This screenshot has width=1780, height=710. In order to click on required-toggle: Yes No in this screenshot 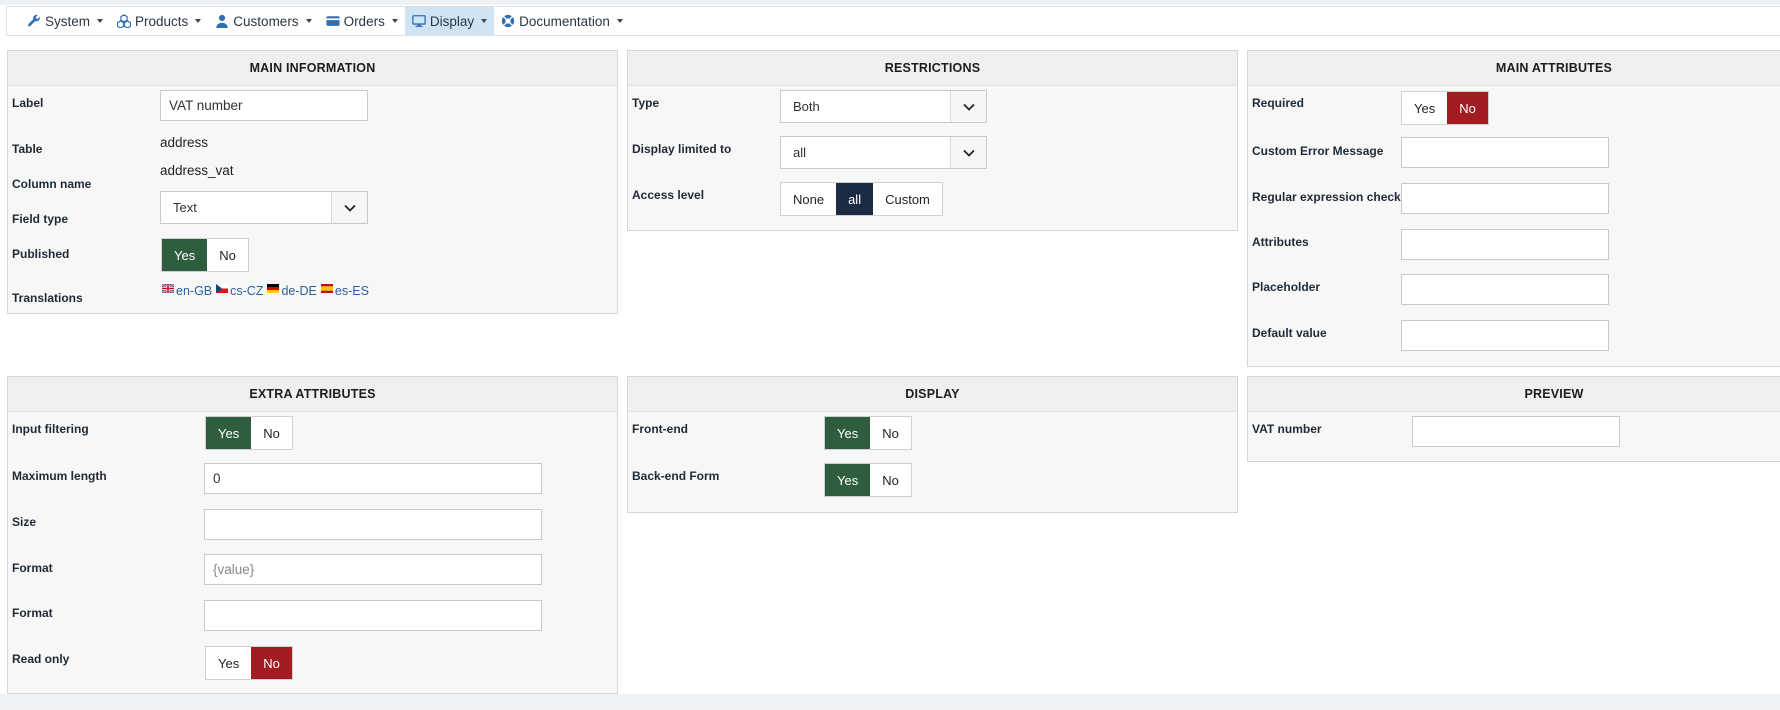, I will do `click(1445, 108)`.